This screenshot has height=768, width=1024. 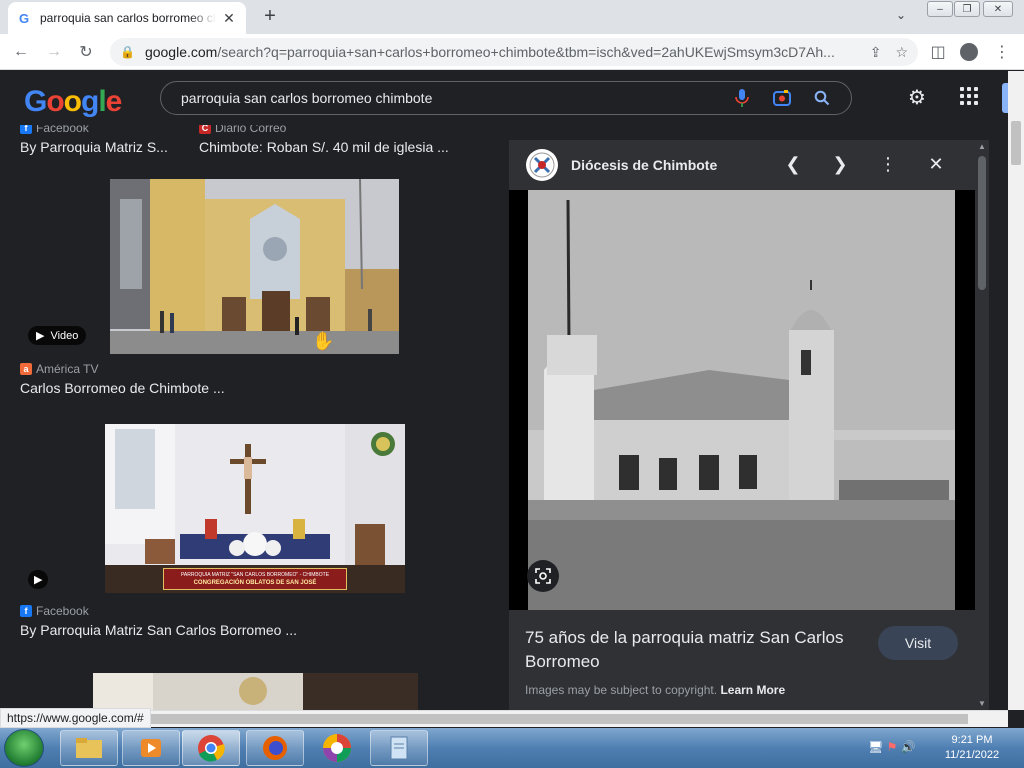 I want to click on minimize-button: –, so click(x=940, y=9).